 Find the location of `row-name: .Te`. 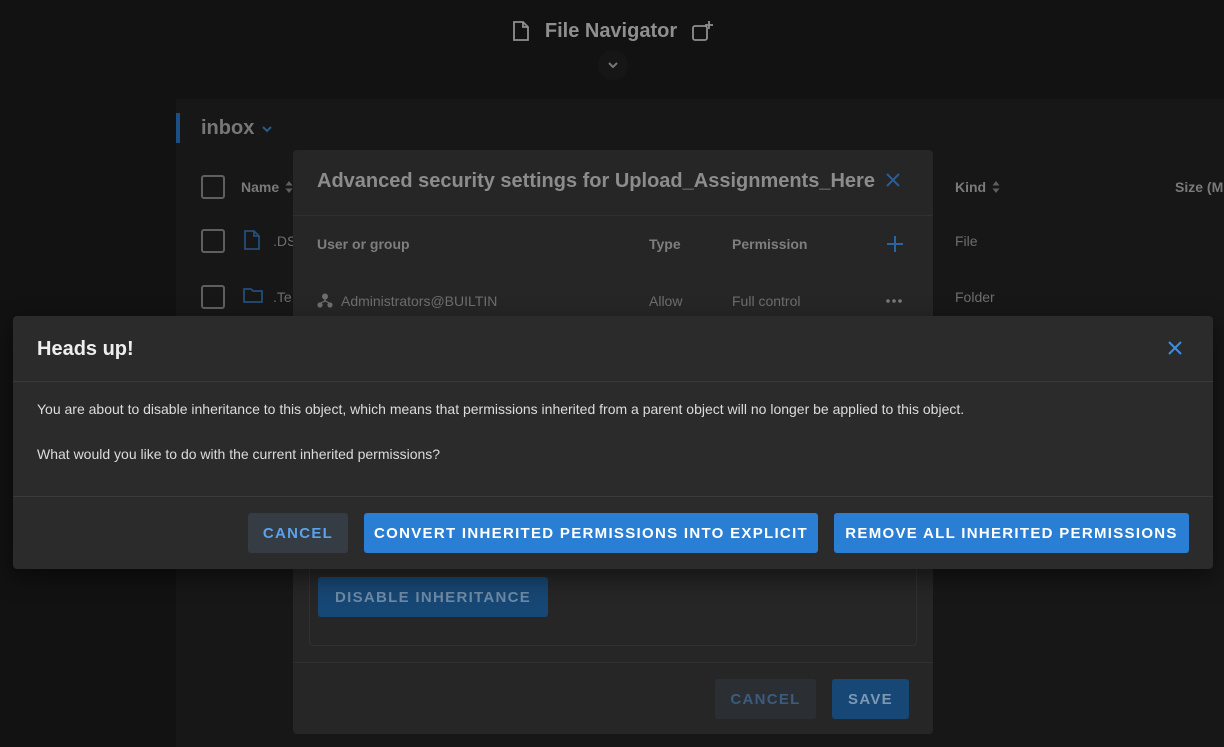

row-name: .Te is located at coordinates (282, 297).